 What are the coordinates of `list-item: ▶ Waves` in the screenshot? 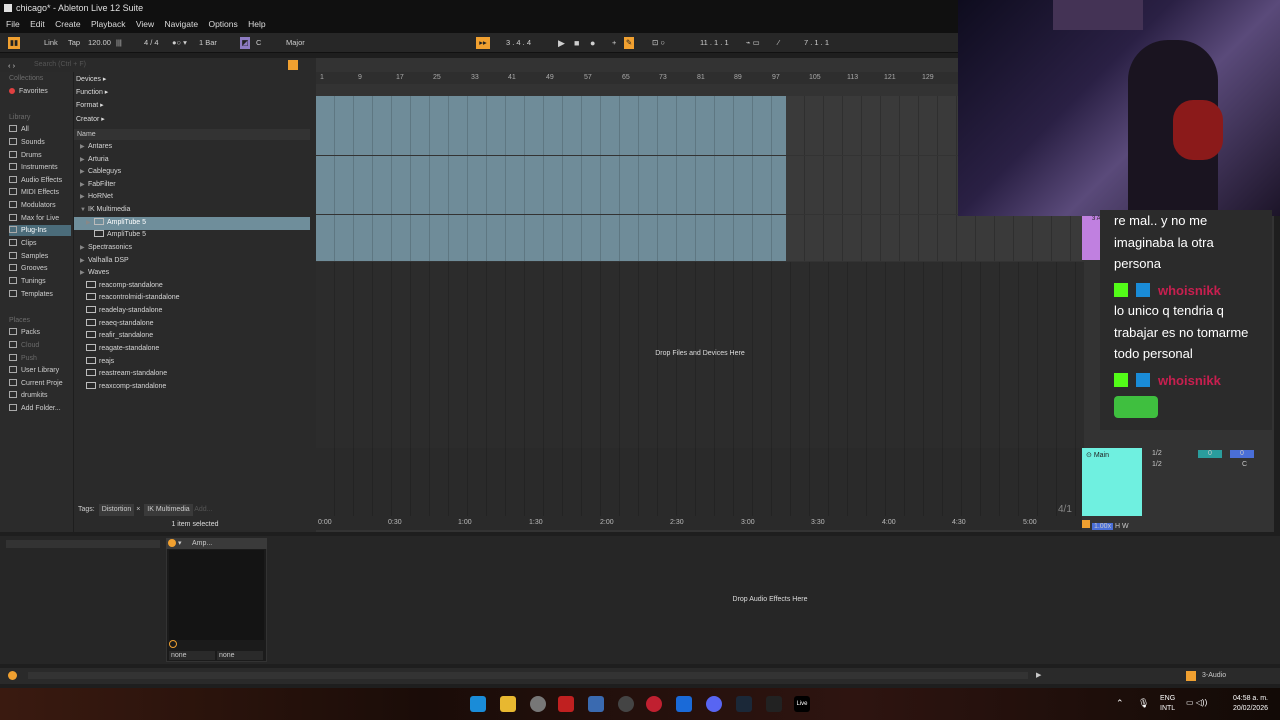 It's located at (192, 273).